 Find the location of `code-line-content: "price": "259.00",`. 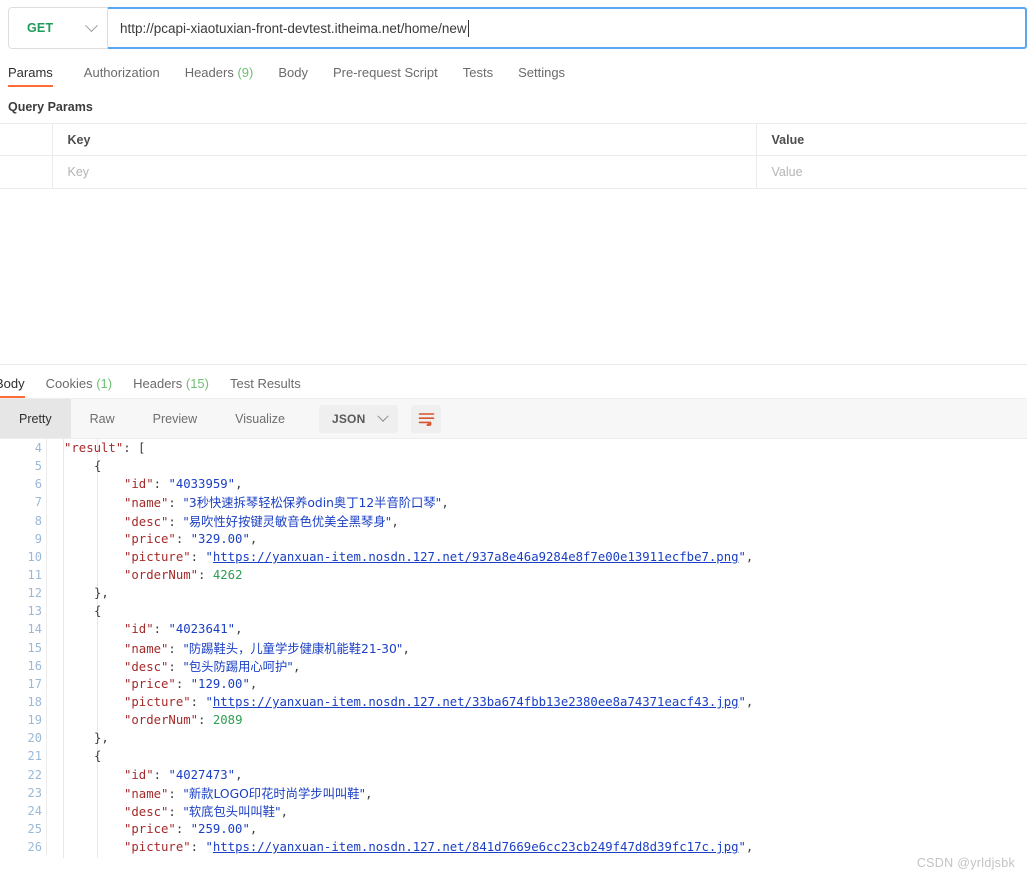

code-line-content: "price": "259.00", is located at coordinates (152, 829).